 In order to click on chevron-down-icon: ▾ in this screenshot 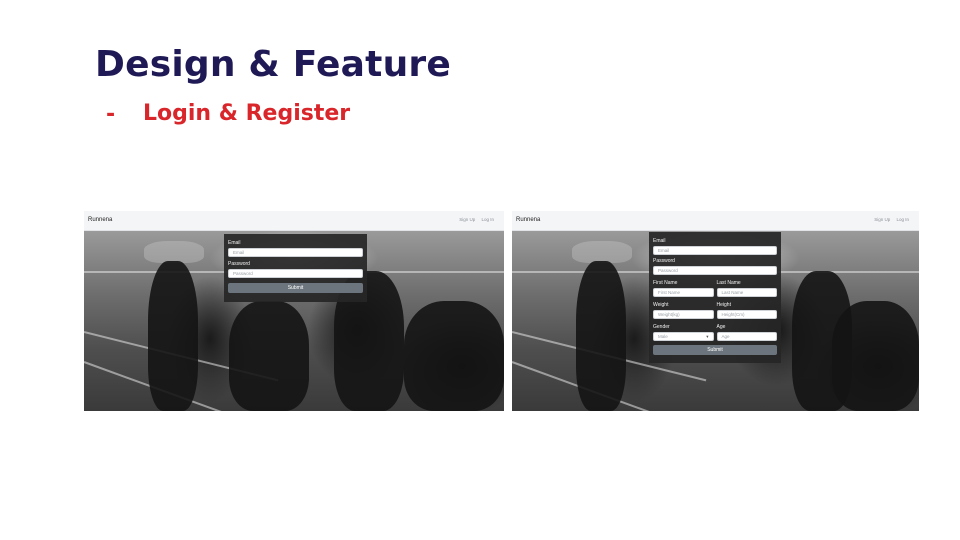, I will do `click(707, 336)`.